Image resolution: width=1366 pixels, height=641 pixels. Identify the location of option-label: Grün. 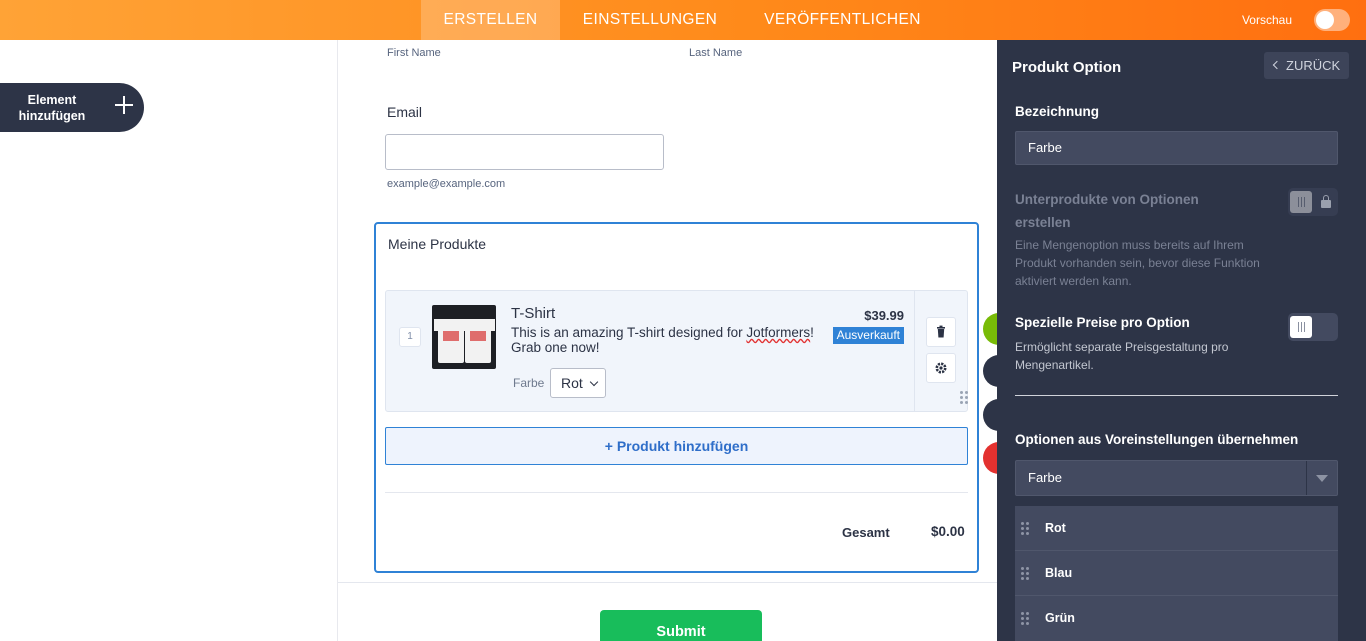
(1060, 618).